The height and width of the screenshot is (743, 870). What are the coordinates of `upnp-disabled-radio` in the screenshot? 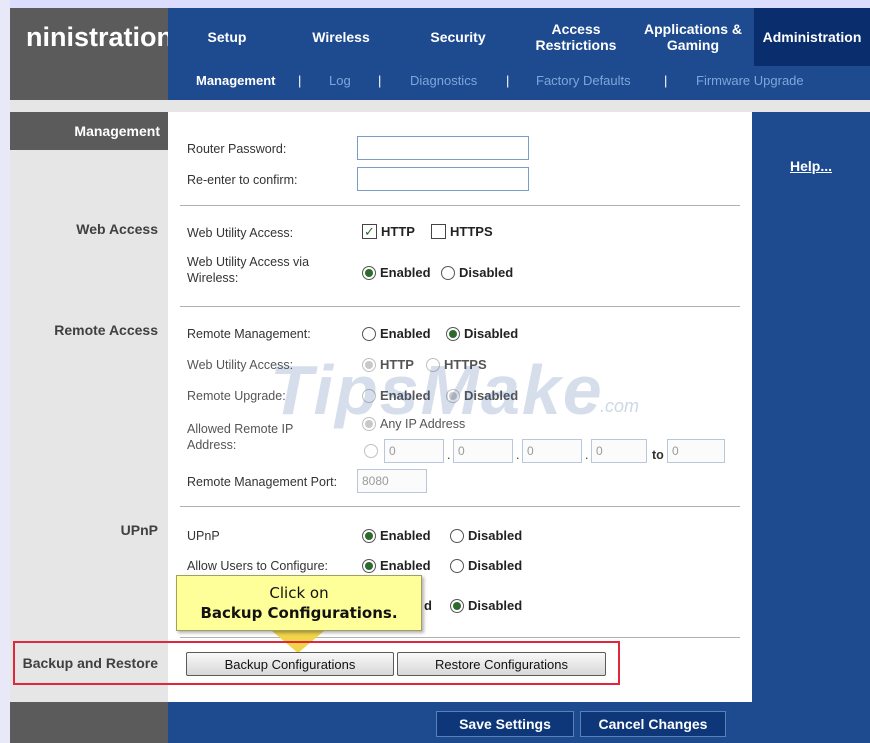 It's located at (457, 535).